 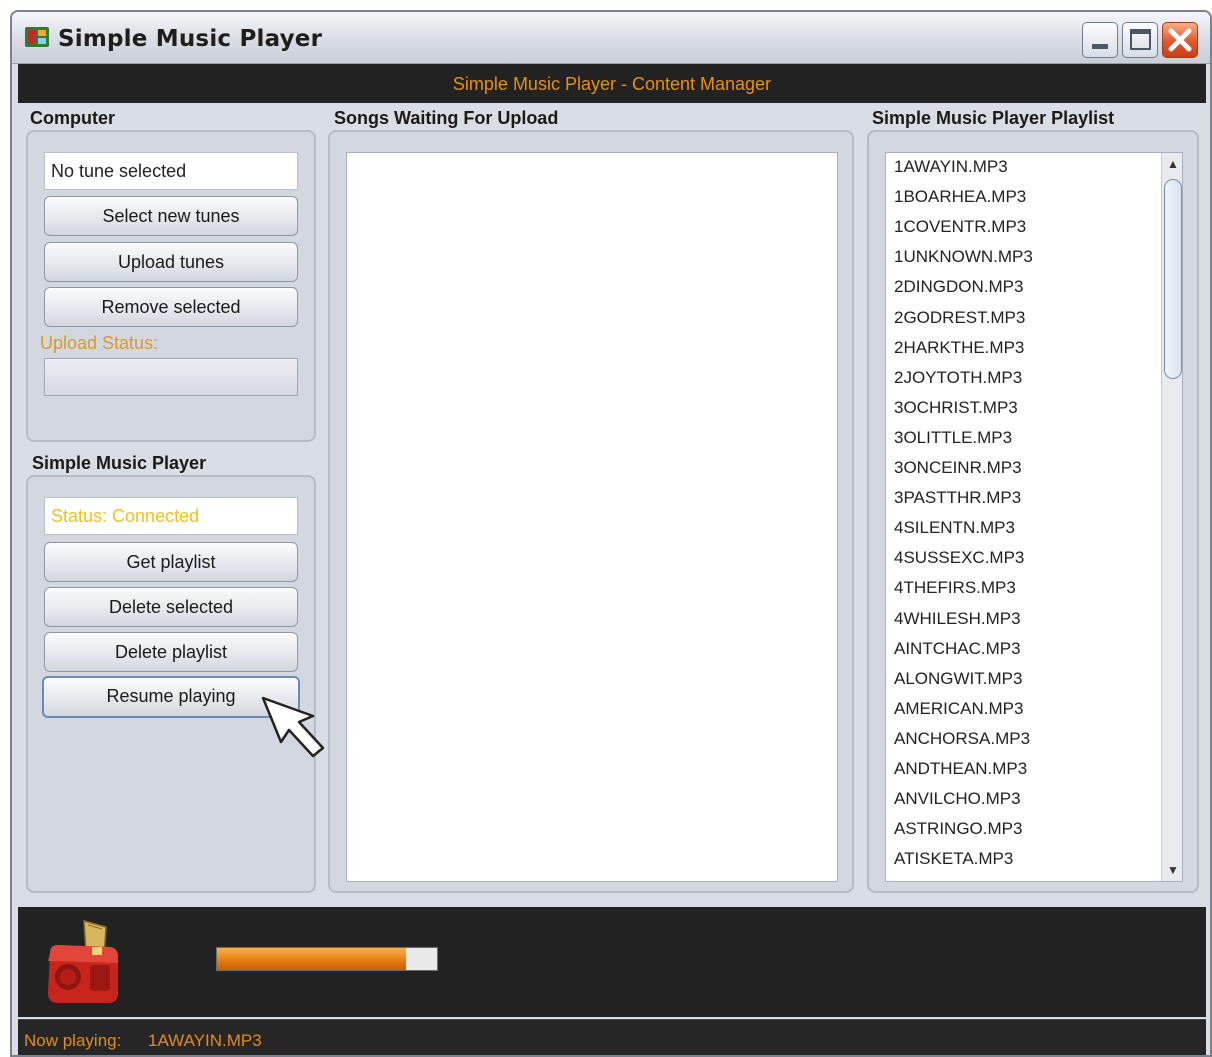 What do you see at coordinates (293, 727) in the screenshot?
I see `mouse-cursor-icon` at bounding box center [293, 727].